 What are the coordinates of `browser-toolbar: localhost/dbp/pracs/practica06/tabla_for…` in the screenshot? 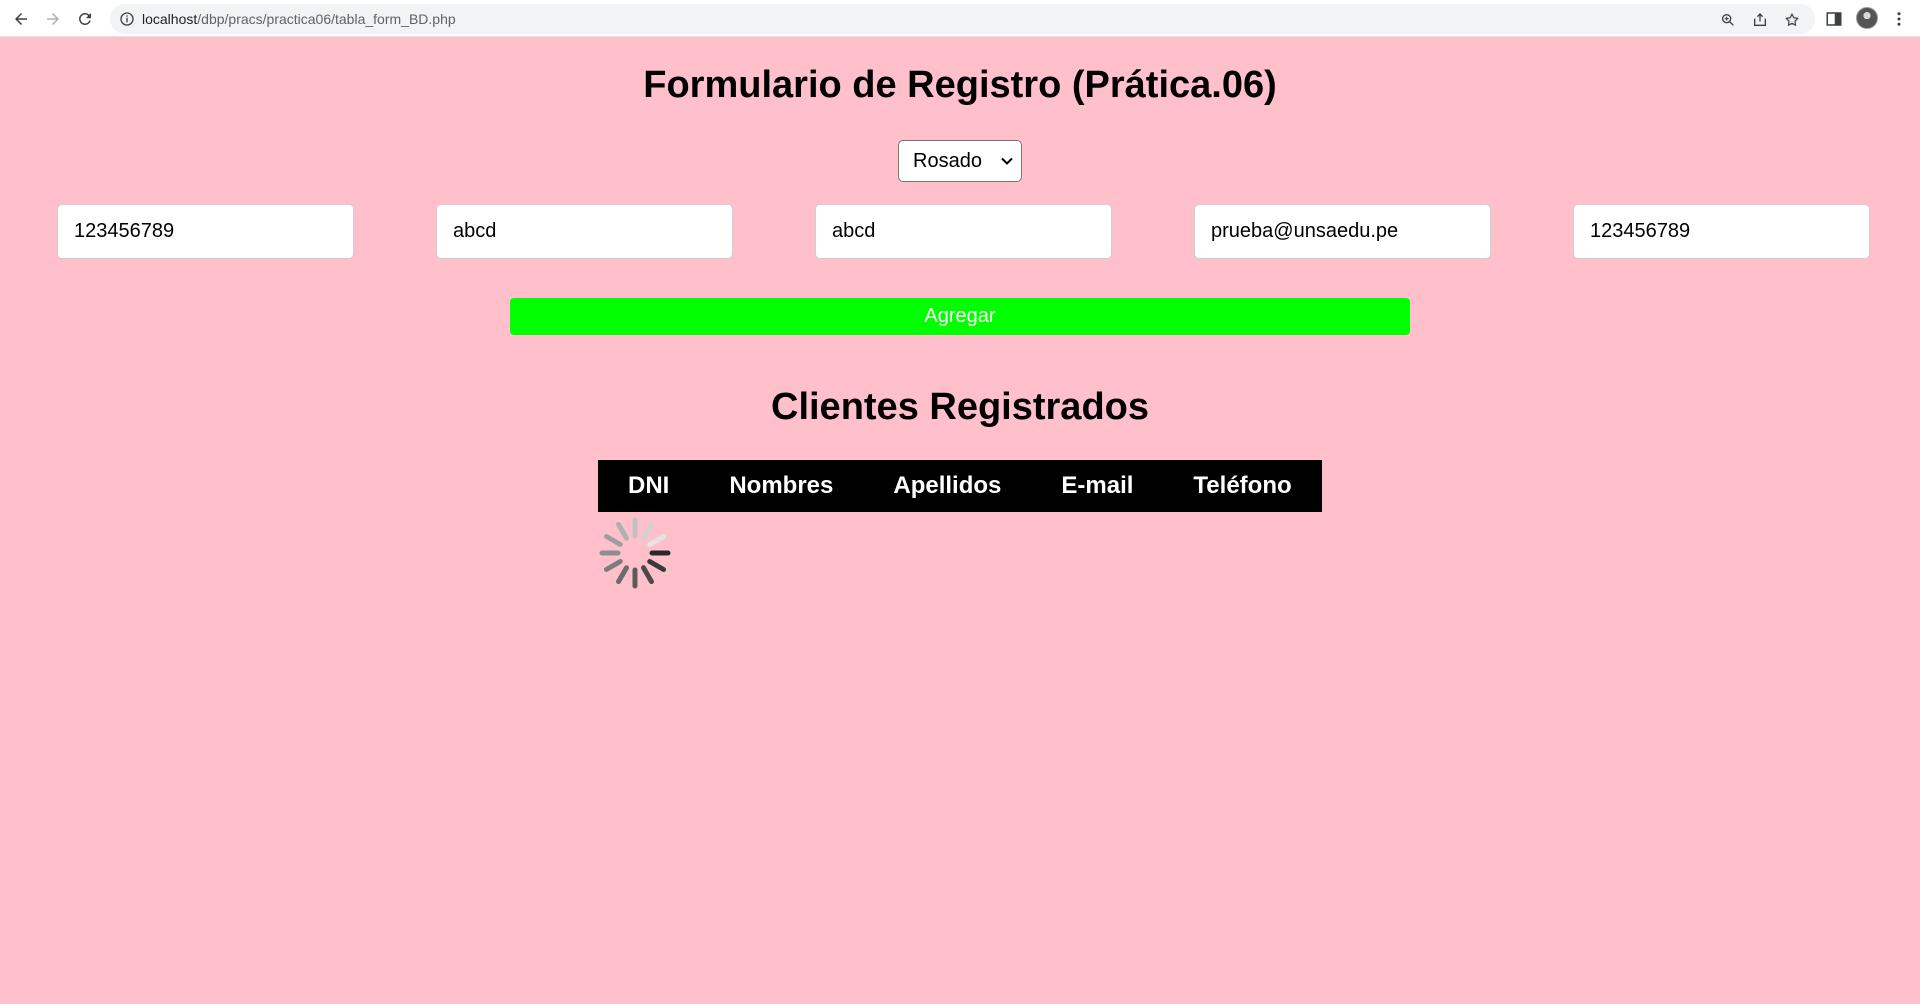 It's located at (960, 18).